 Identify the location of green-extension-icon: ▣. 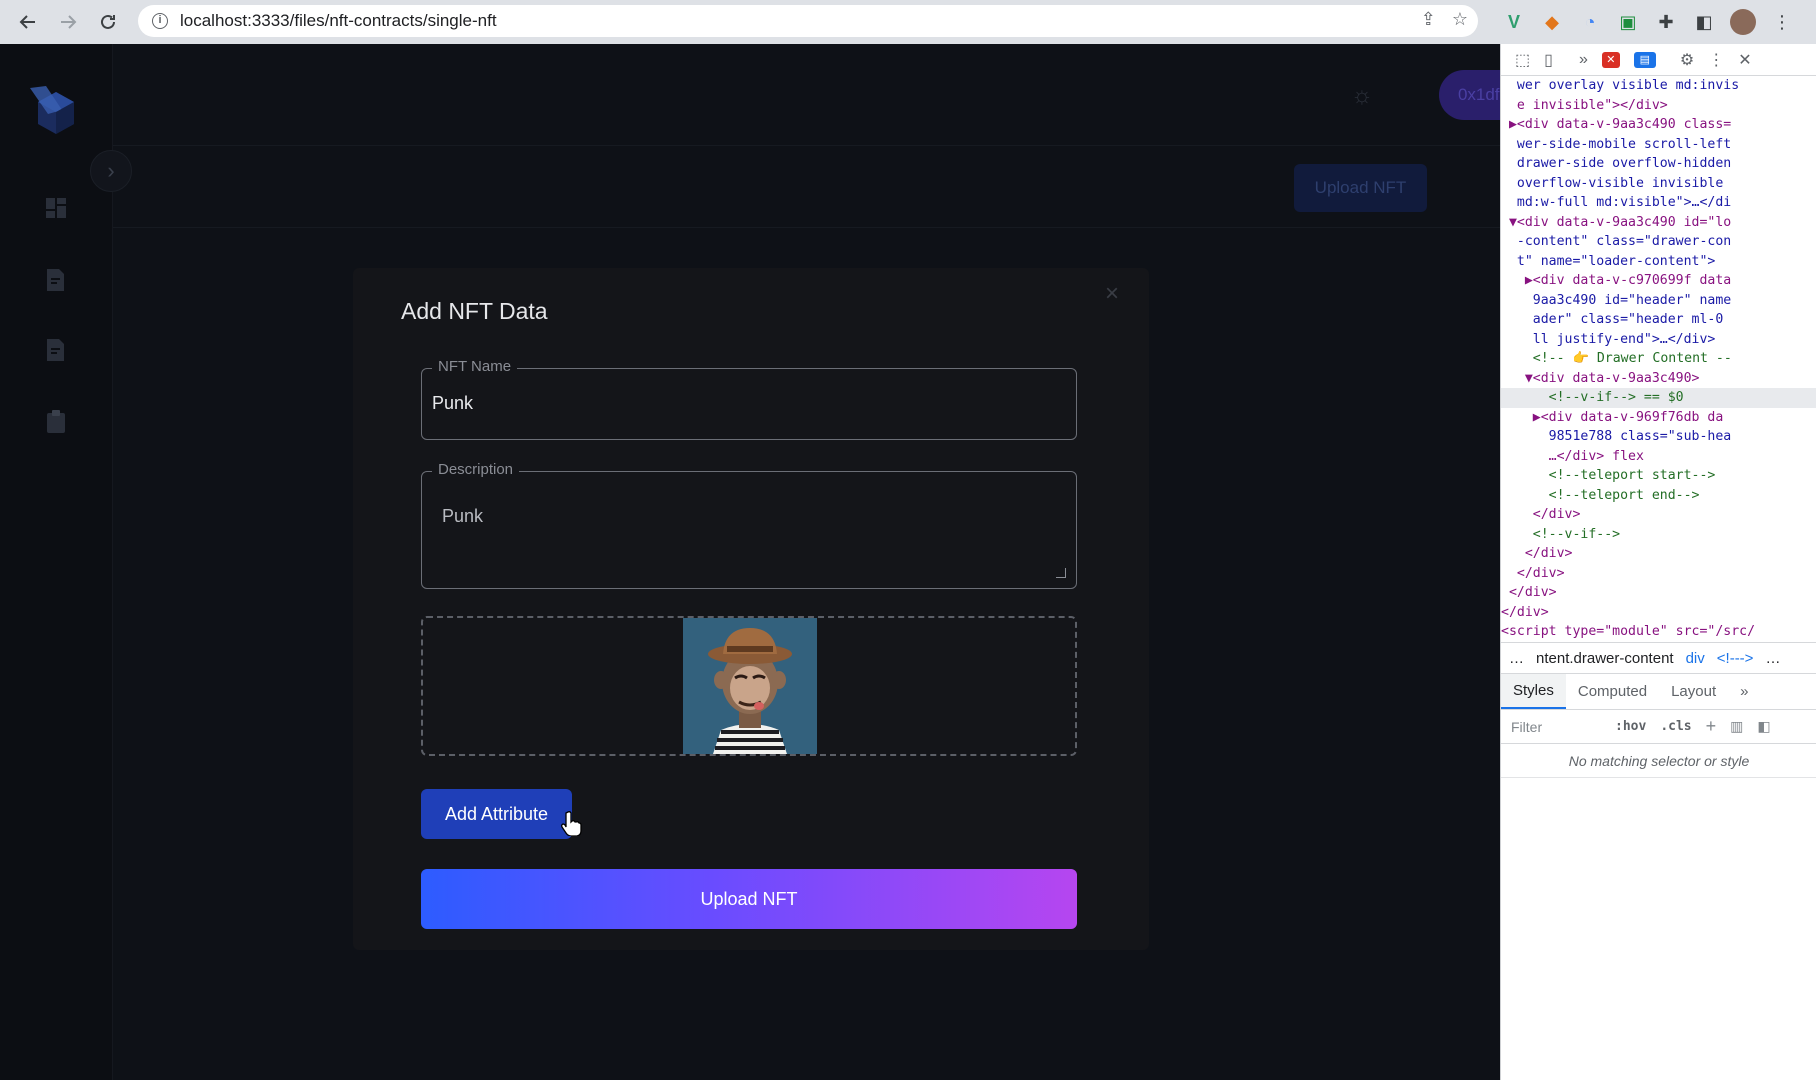
(1628, 22).